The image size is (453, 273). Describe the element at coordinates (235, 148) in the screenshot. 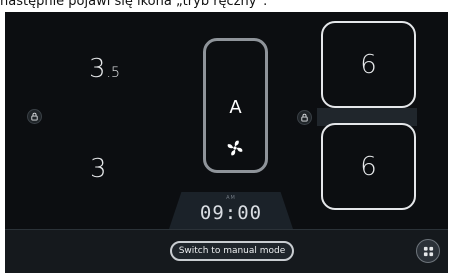

I see `fan-icon` at that location.